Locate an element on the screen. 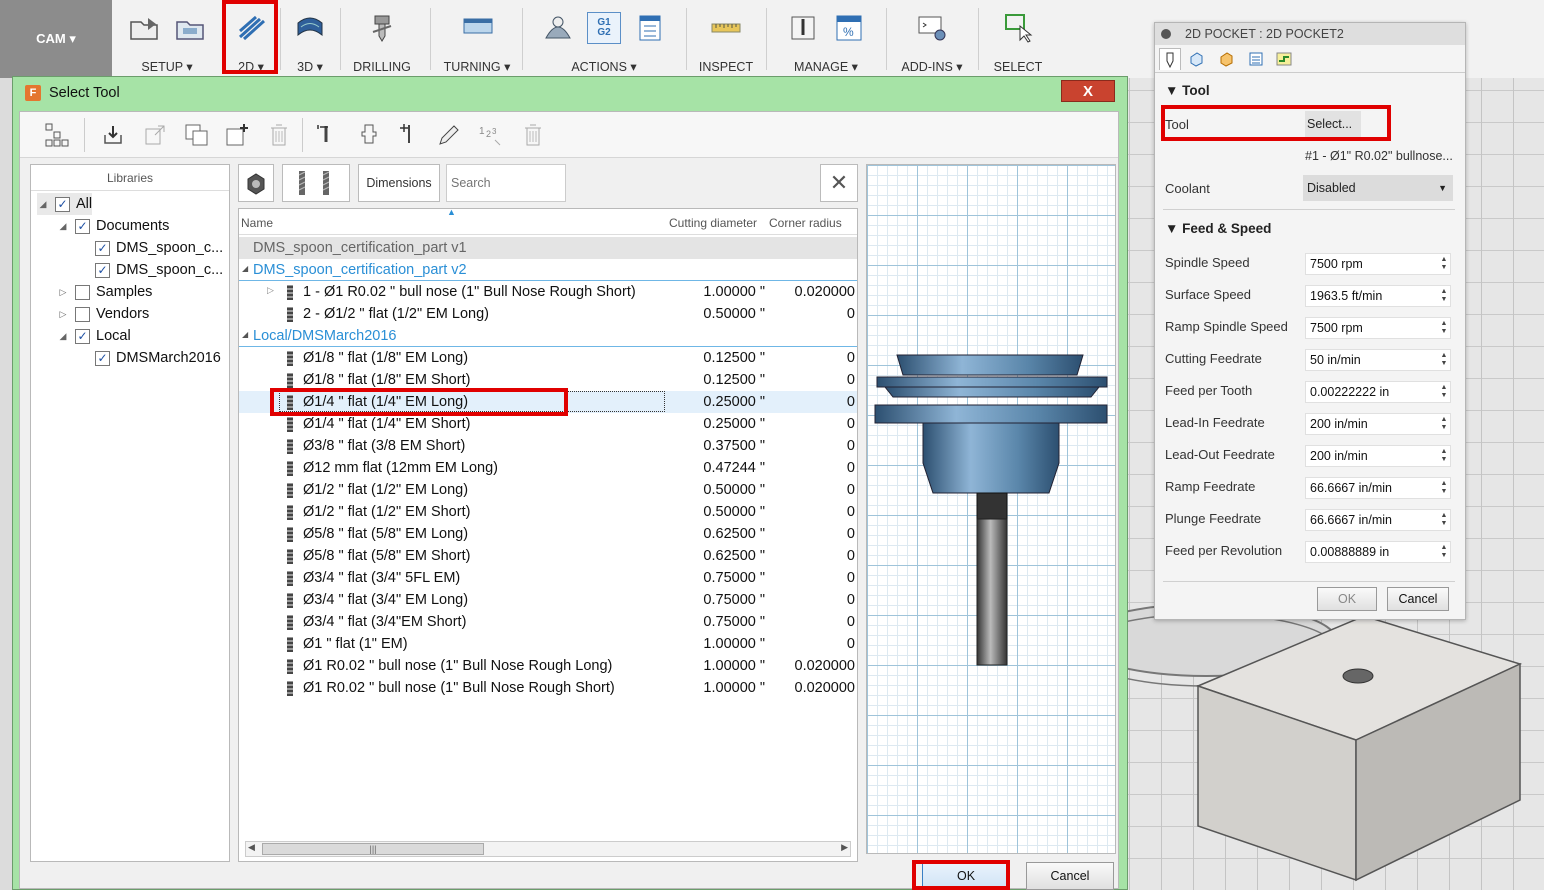  2d-pocket-icon is located at coordinates (251, 28).